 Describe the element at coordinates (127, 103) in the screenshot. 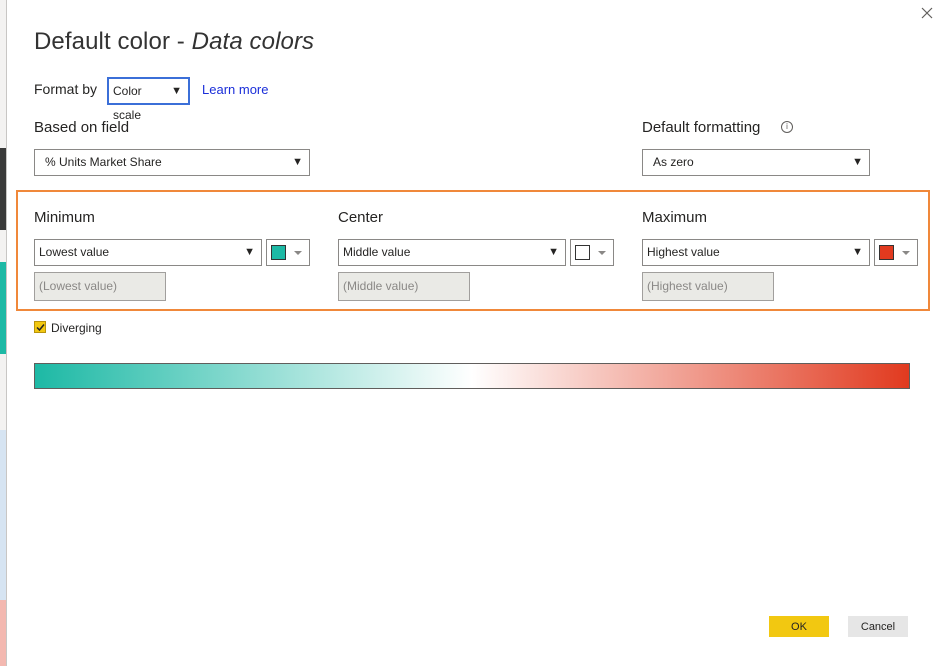

I see `format-by-value: Color scale` at that location.